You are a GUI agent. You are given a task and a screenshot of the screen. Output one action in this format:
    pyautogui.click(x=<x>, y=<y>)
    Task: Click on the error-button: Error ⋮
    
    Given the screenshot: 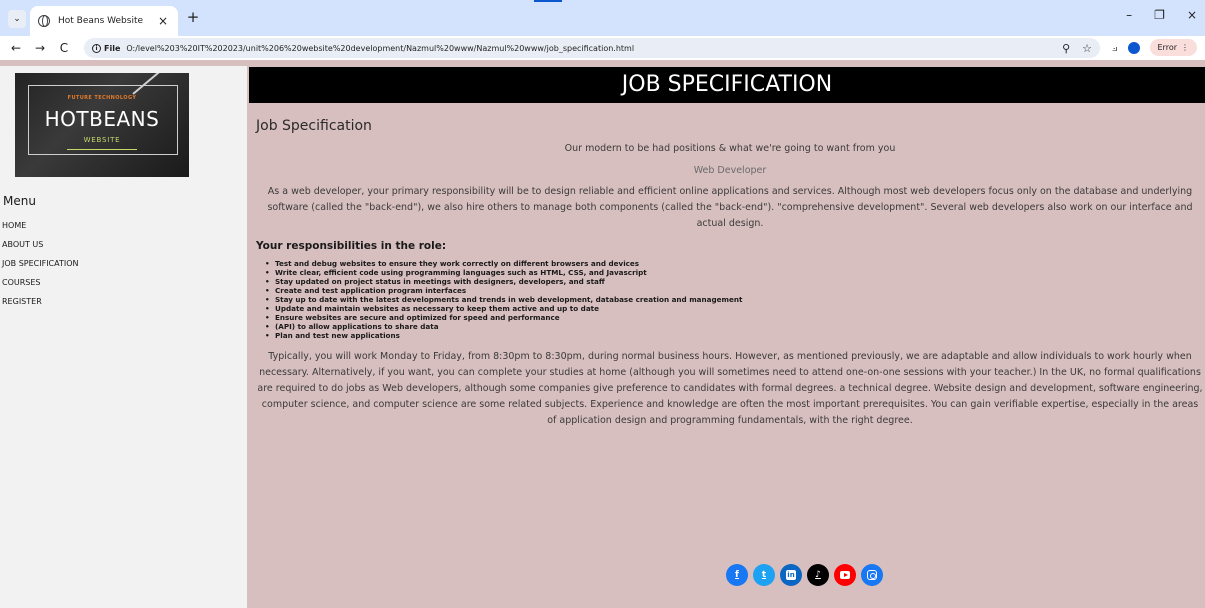 What is the action you would take?
    pyautogui.click(x=1173, y=47)
    